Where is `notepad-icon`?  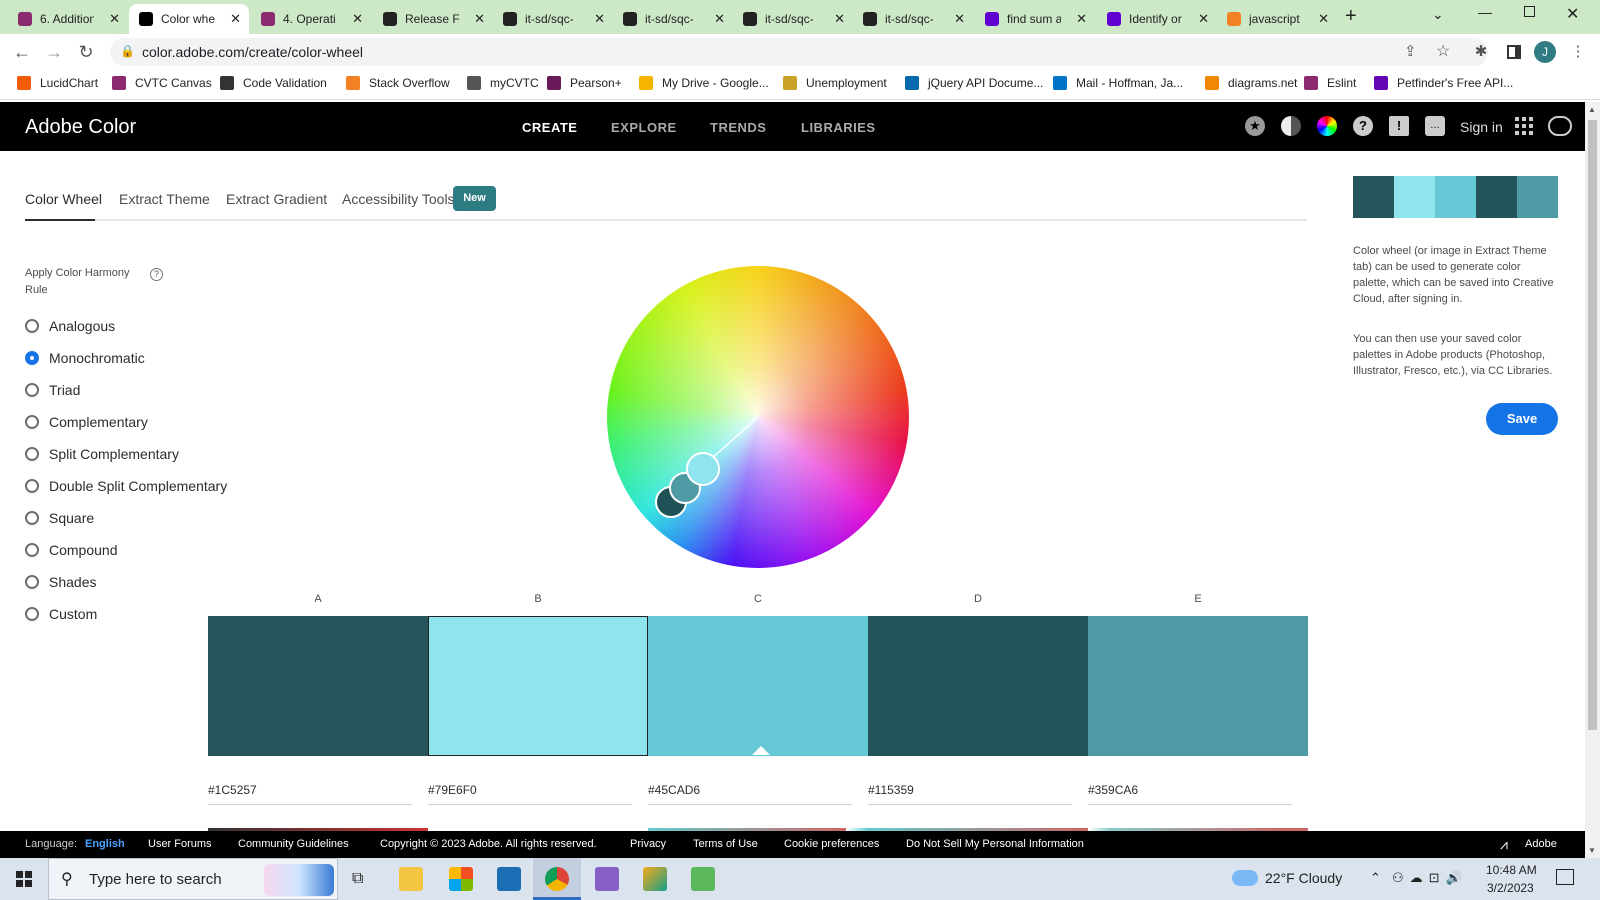
notepad-icon is located at coordinates (703, 879).